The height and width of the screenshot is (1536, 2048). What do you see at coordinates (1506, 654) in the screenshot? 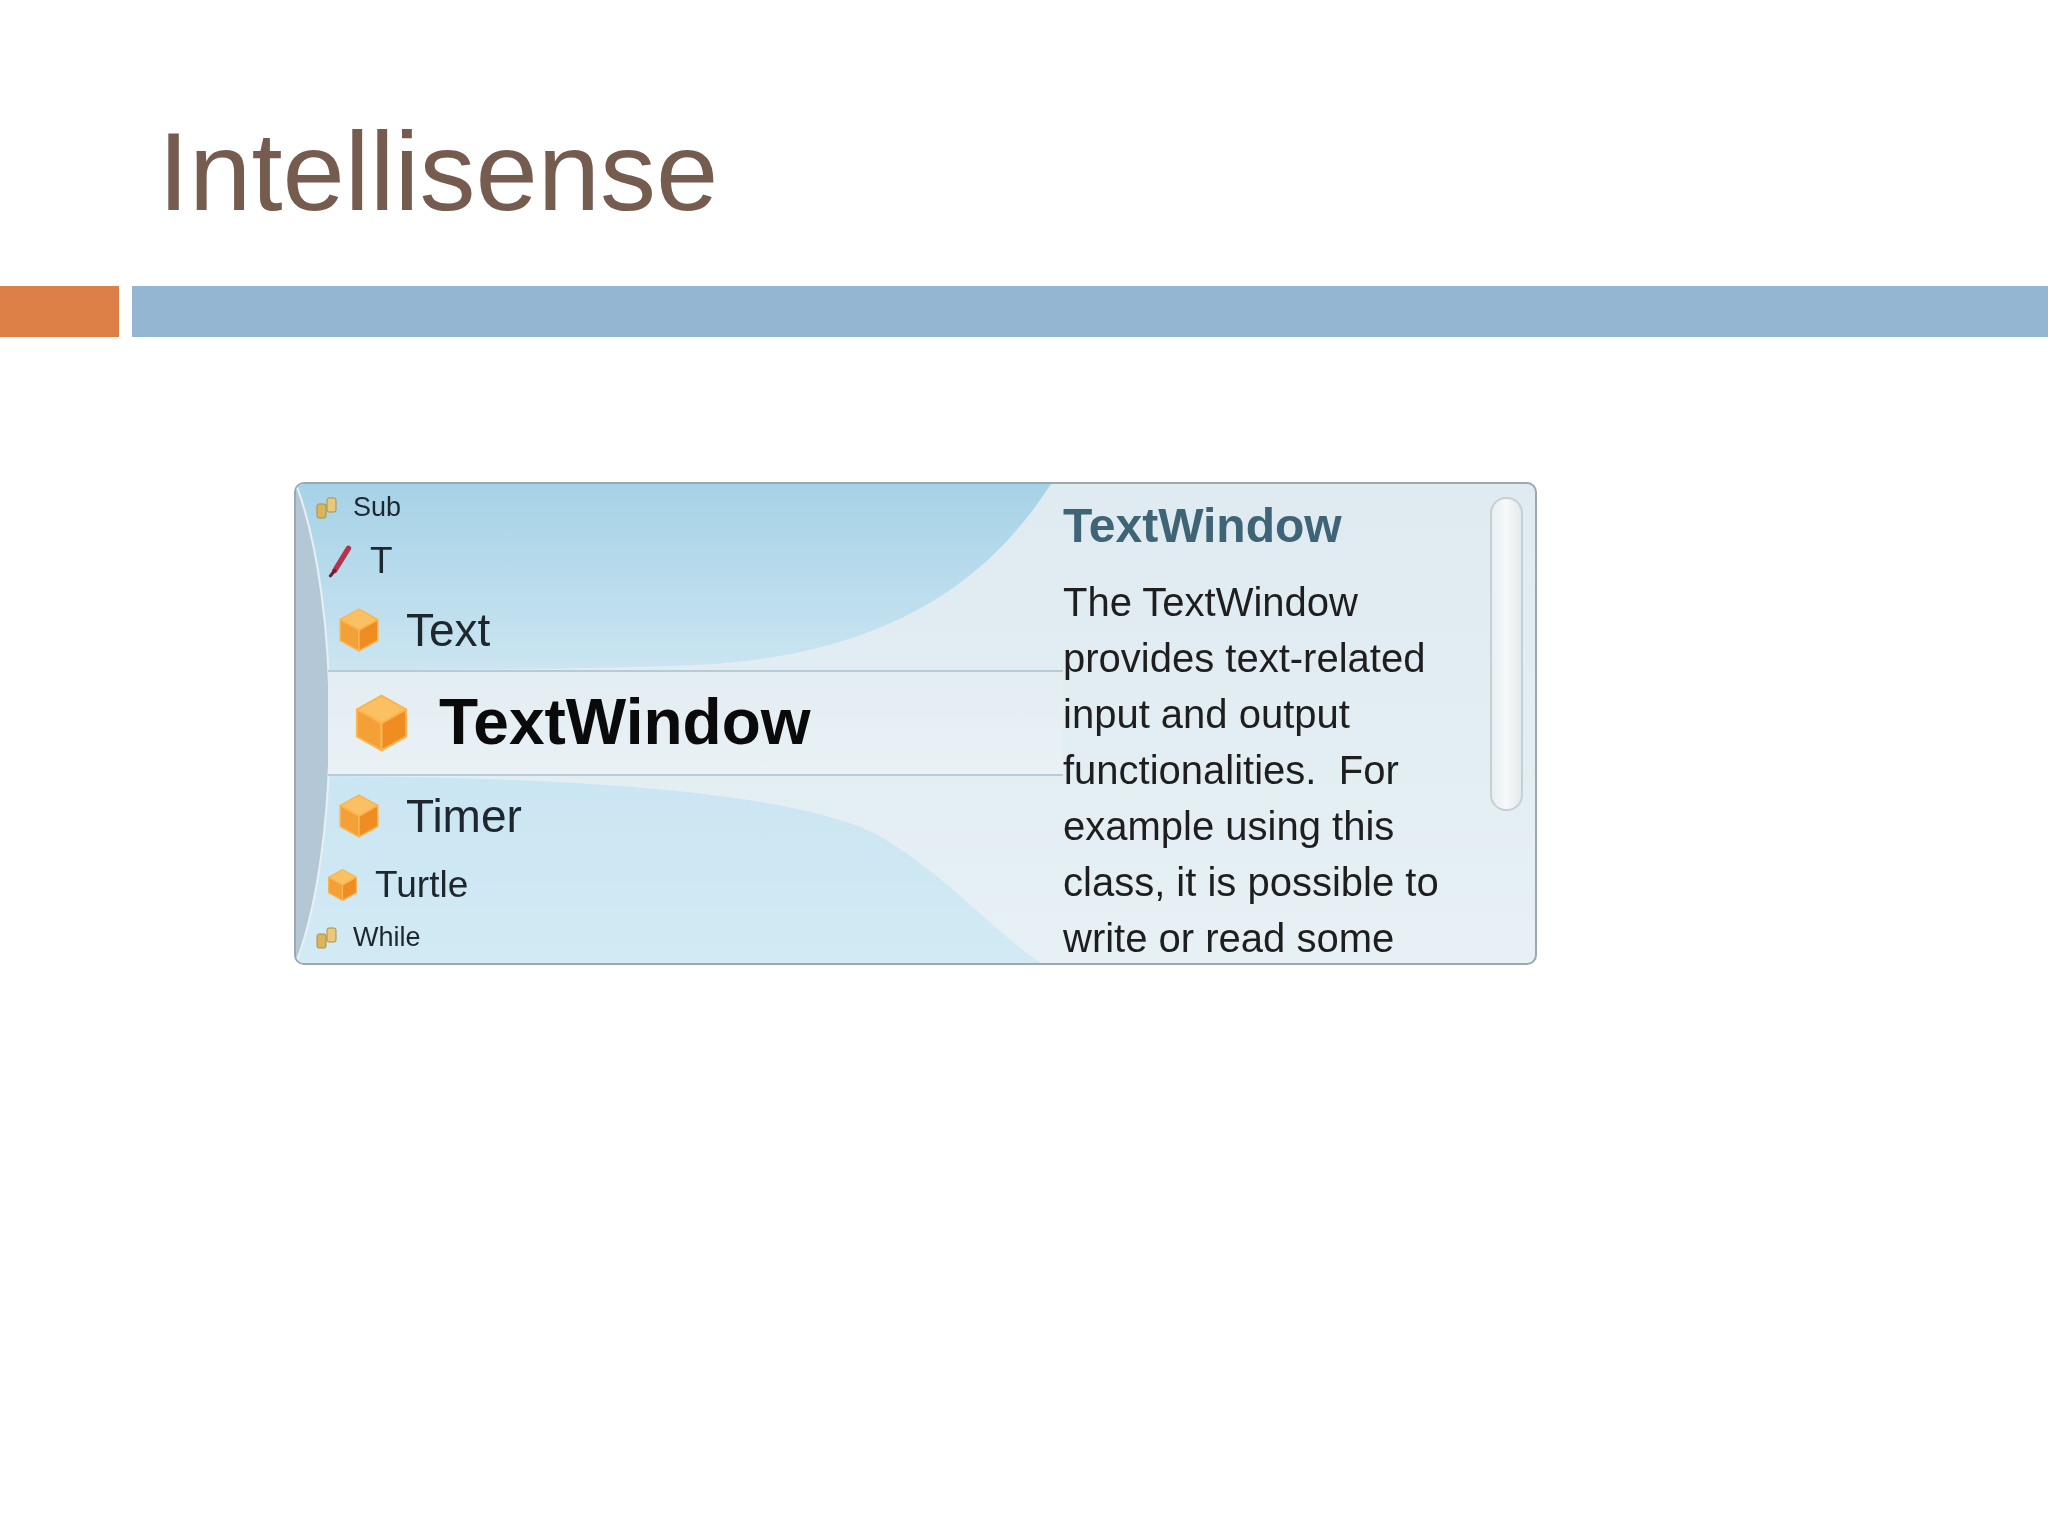
I see `scrollbar-thumb` at bounding box center [1506, 654].